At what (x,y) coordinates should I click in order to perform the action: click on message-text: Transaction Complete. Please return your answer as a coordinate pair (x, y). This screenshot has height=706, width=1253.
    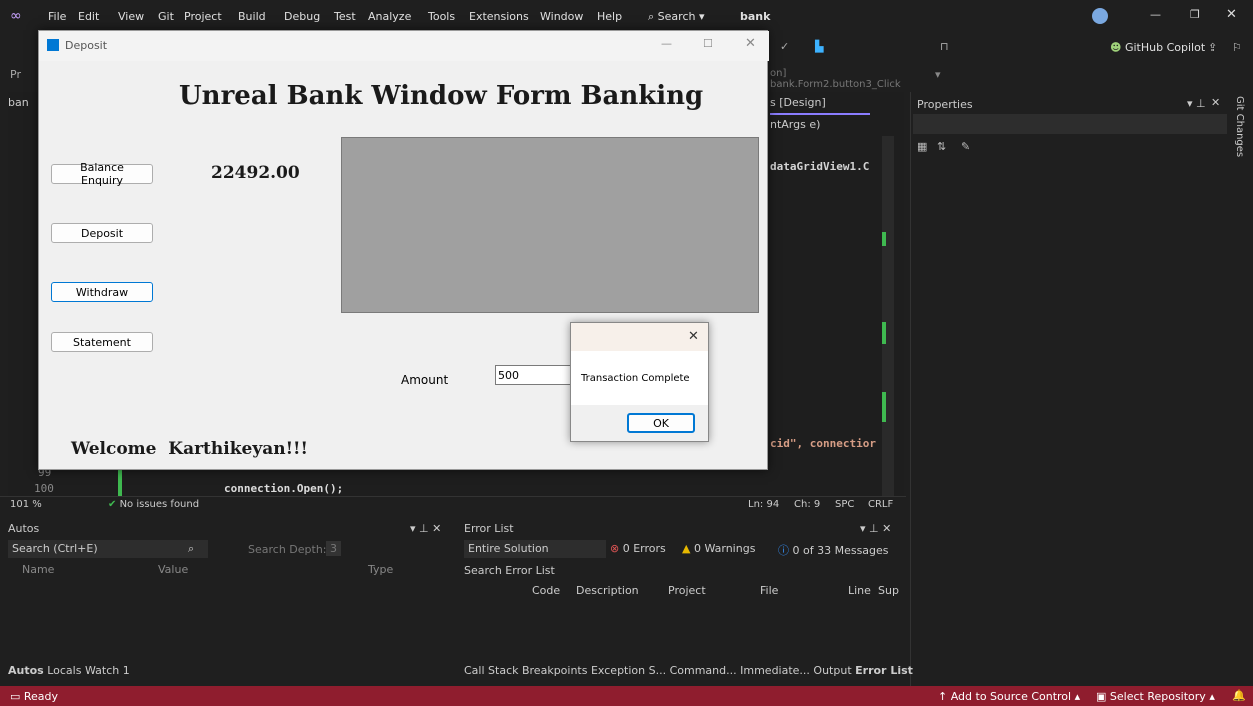
    Looking at the image, I should click on (635, 378).